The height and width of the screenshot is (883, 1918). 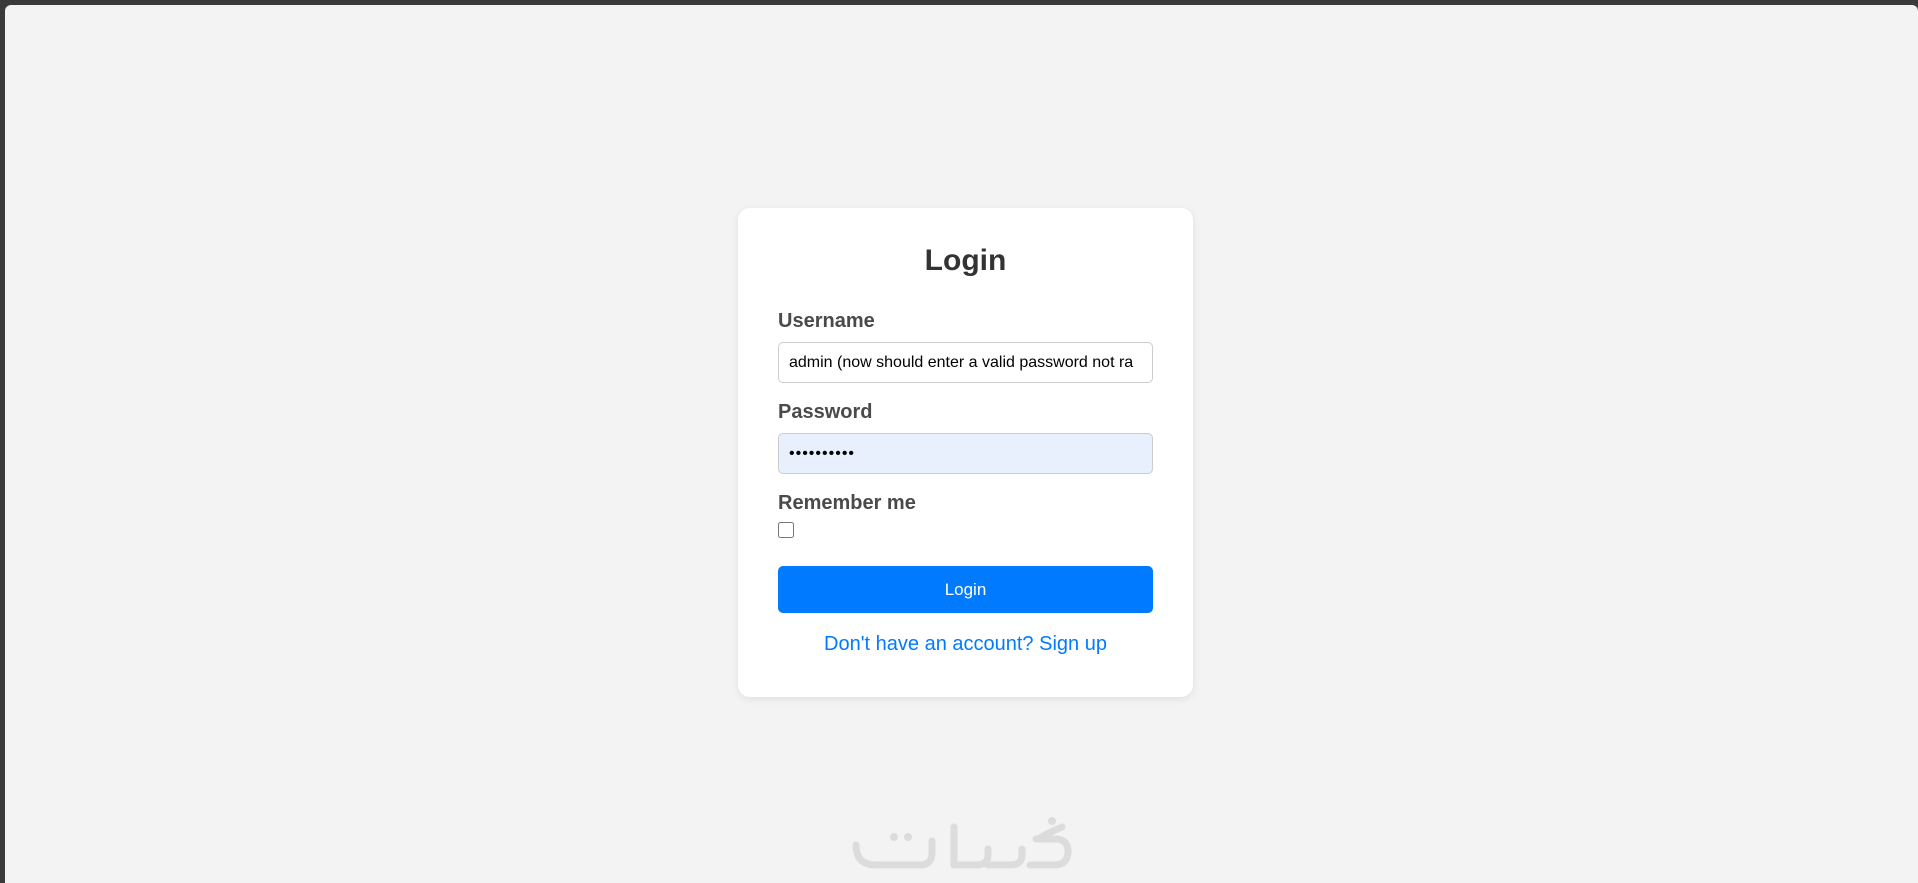 I want to click on username-label: Username, so click(x=826, y=321).